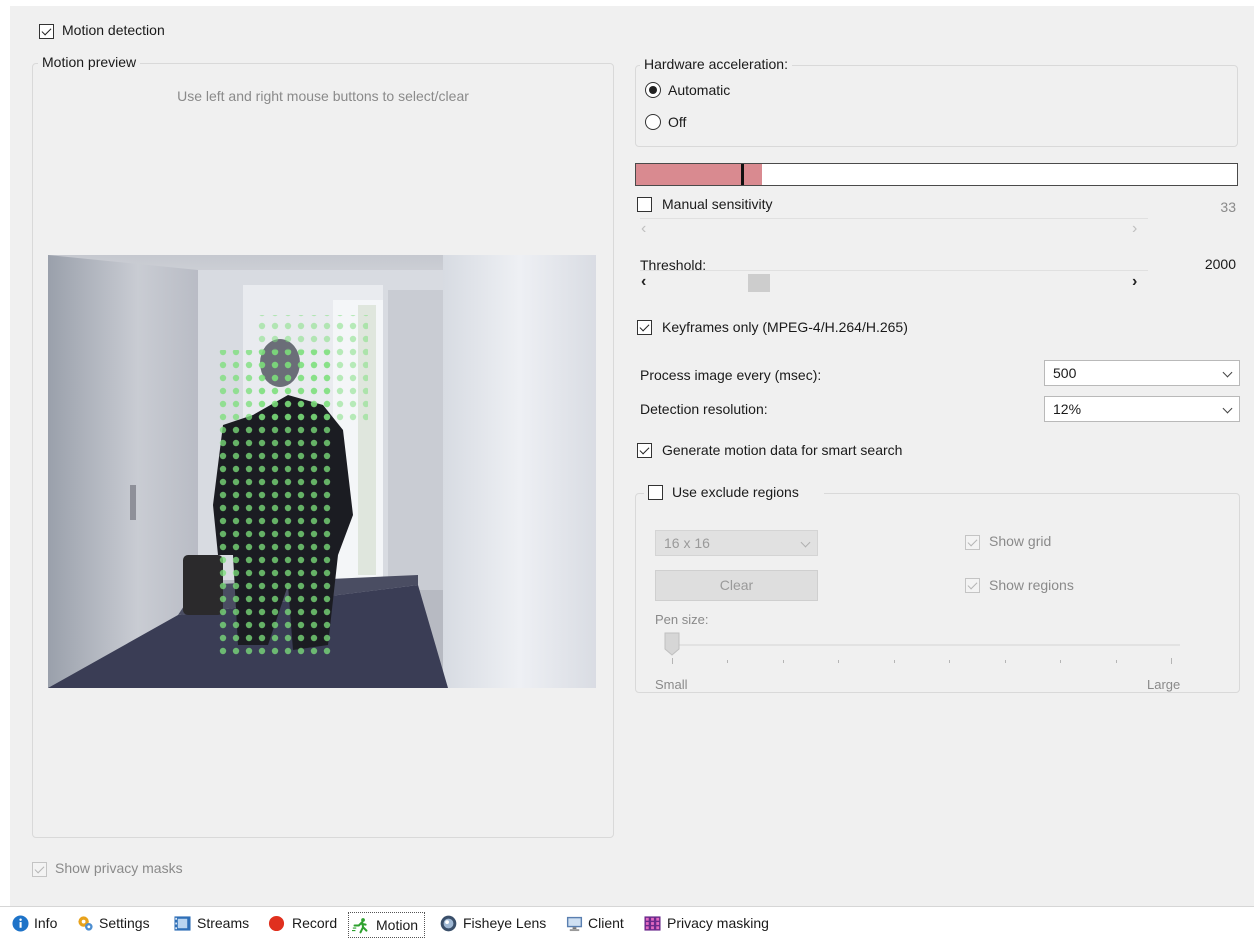 This screenshot has height=940, width=1254. I want to click on clear-button: Clear, so click(736, 585).